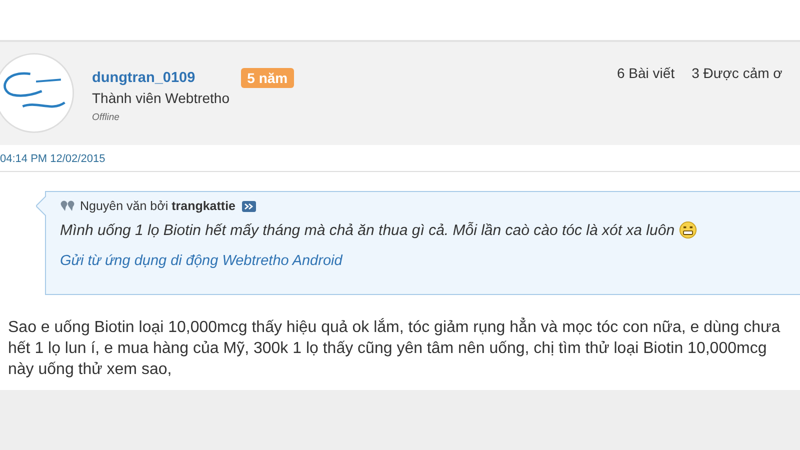 Image resolution: width=800 pixels, height=450 pixels. Describe the element at coordinates (737, 73) in the screenshot. I see `post-stat: 3 Được cảm ơ` at that location.